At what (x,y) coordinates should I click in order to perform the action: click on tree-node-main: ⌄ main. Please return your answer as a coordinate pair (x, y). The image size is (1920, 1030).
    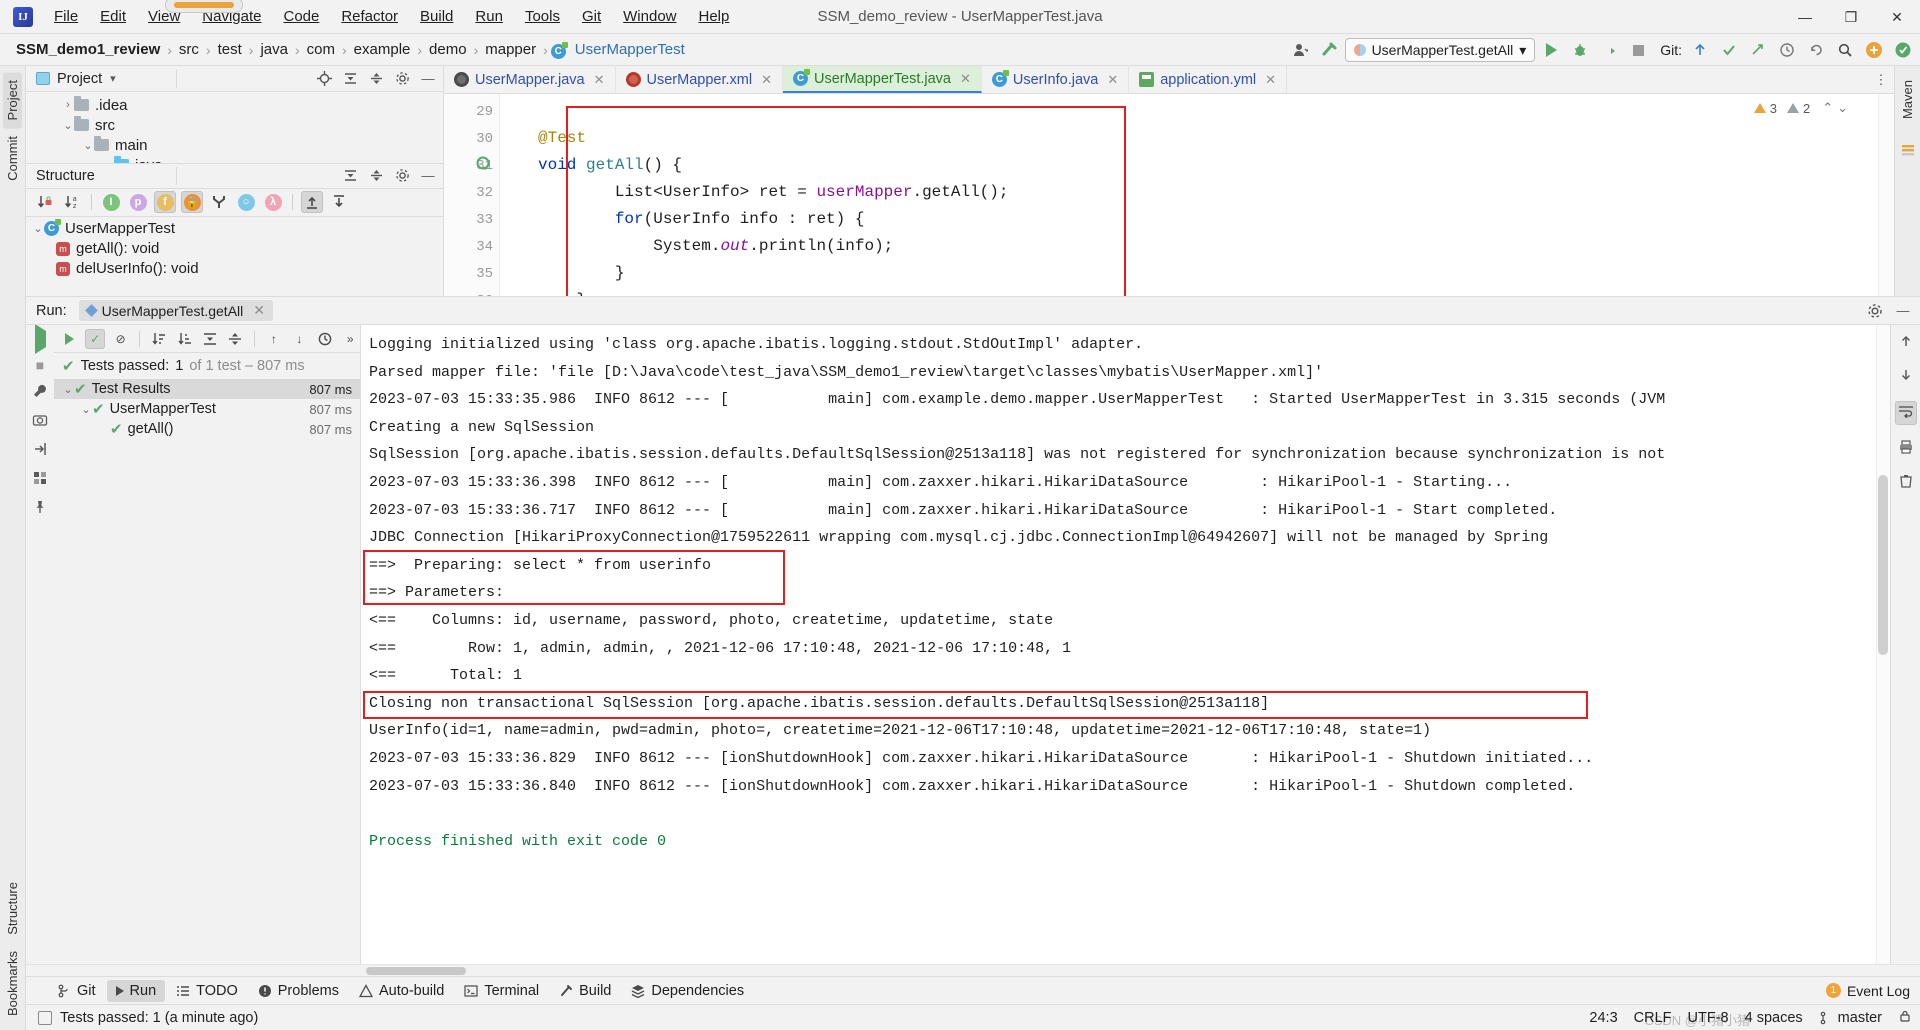
    Looking at the image, I should click on (234, 145).